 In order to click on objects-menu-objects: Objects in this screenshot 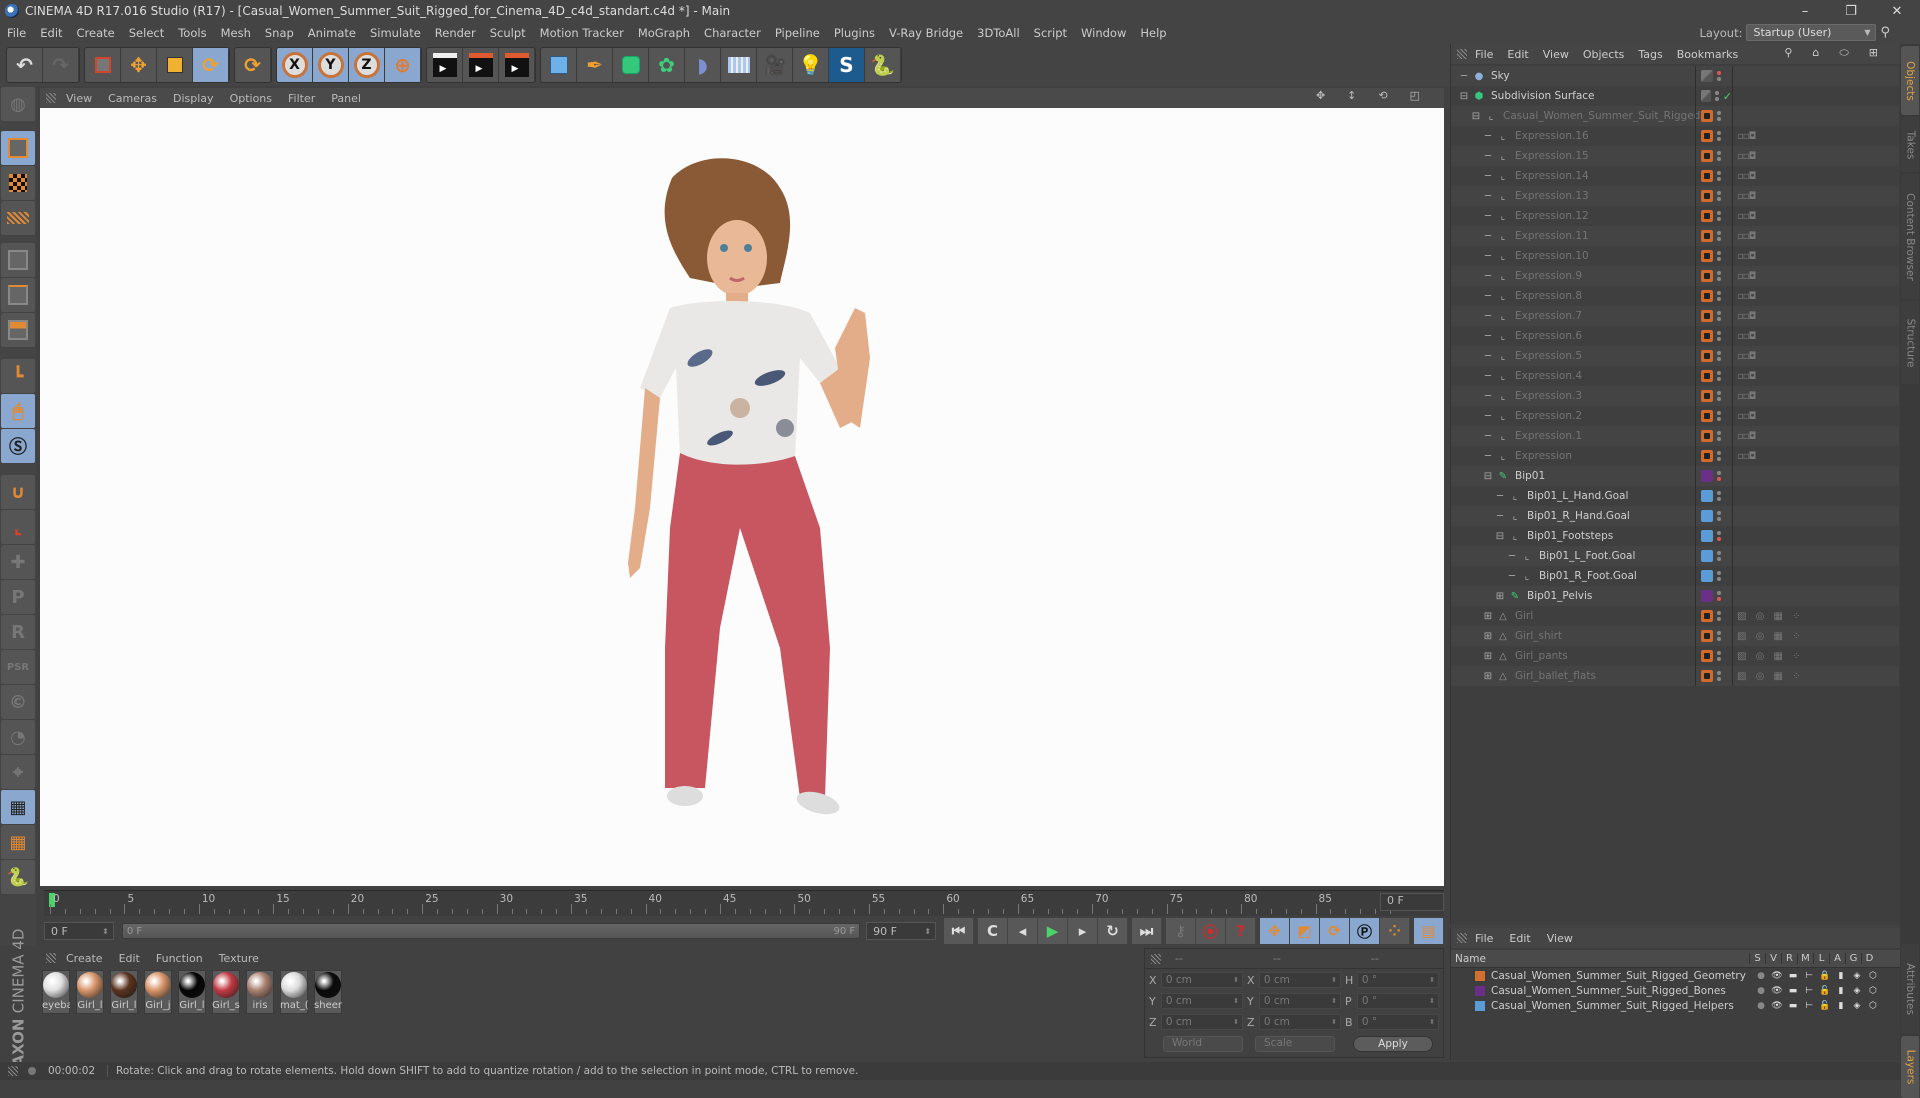, I will do `click(1604, 54)`.